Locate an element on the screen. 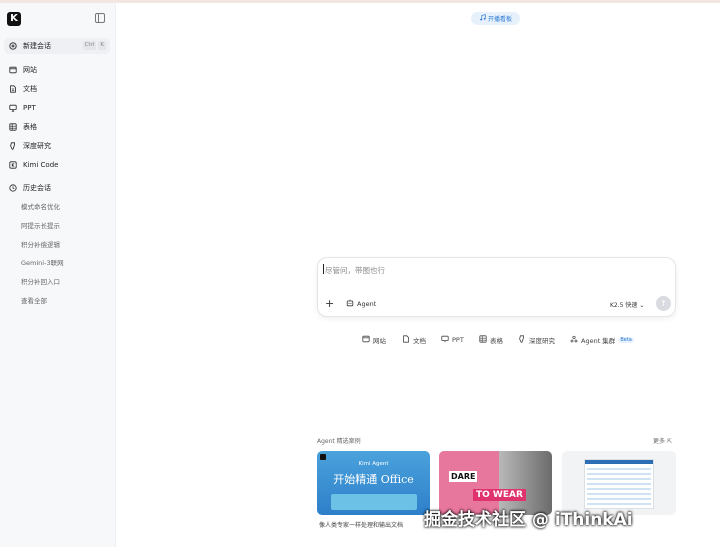 The height and width of the screenshot is (547, 720). arrow-up-icon: ↑ is located at coordinates (663, 303).